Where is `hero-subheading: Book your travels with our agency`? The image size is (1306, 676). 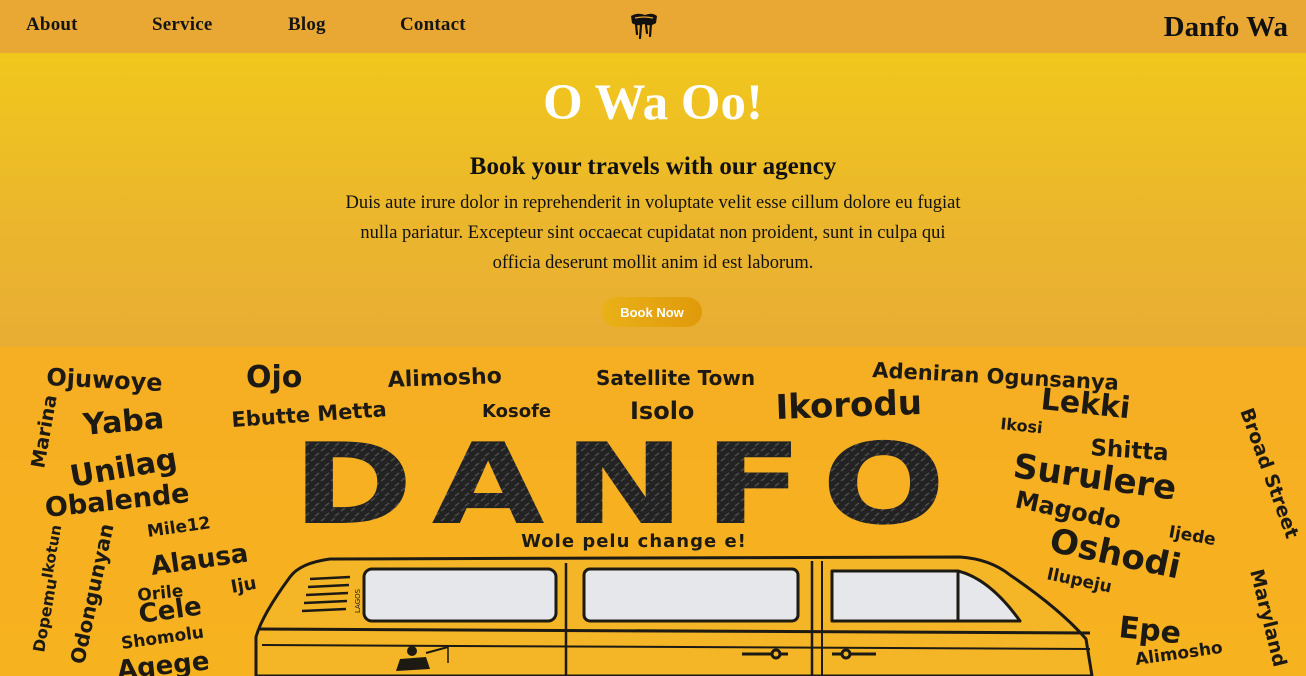 hero-subheading: Book your travels with our agency is located at coordinates (653, 166).